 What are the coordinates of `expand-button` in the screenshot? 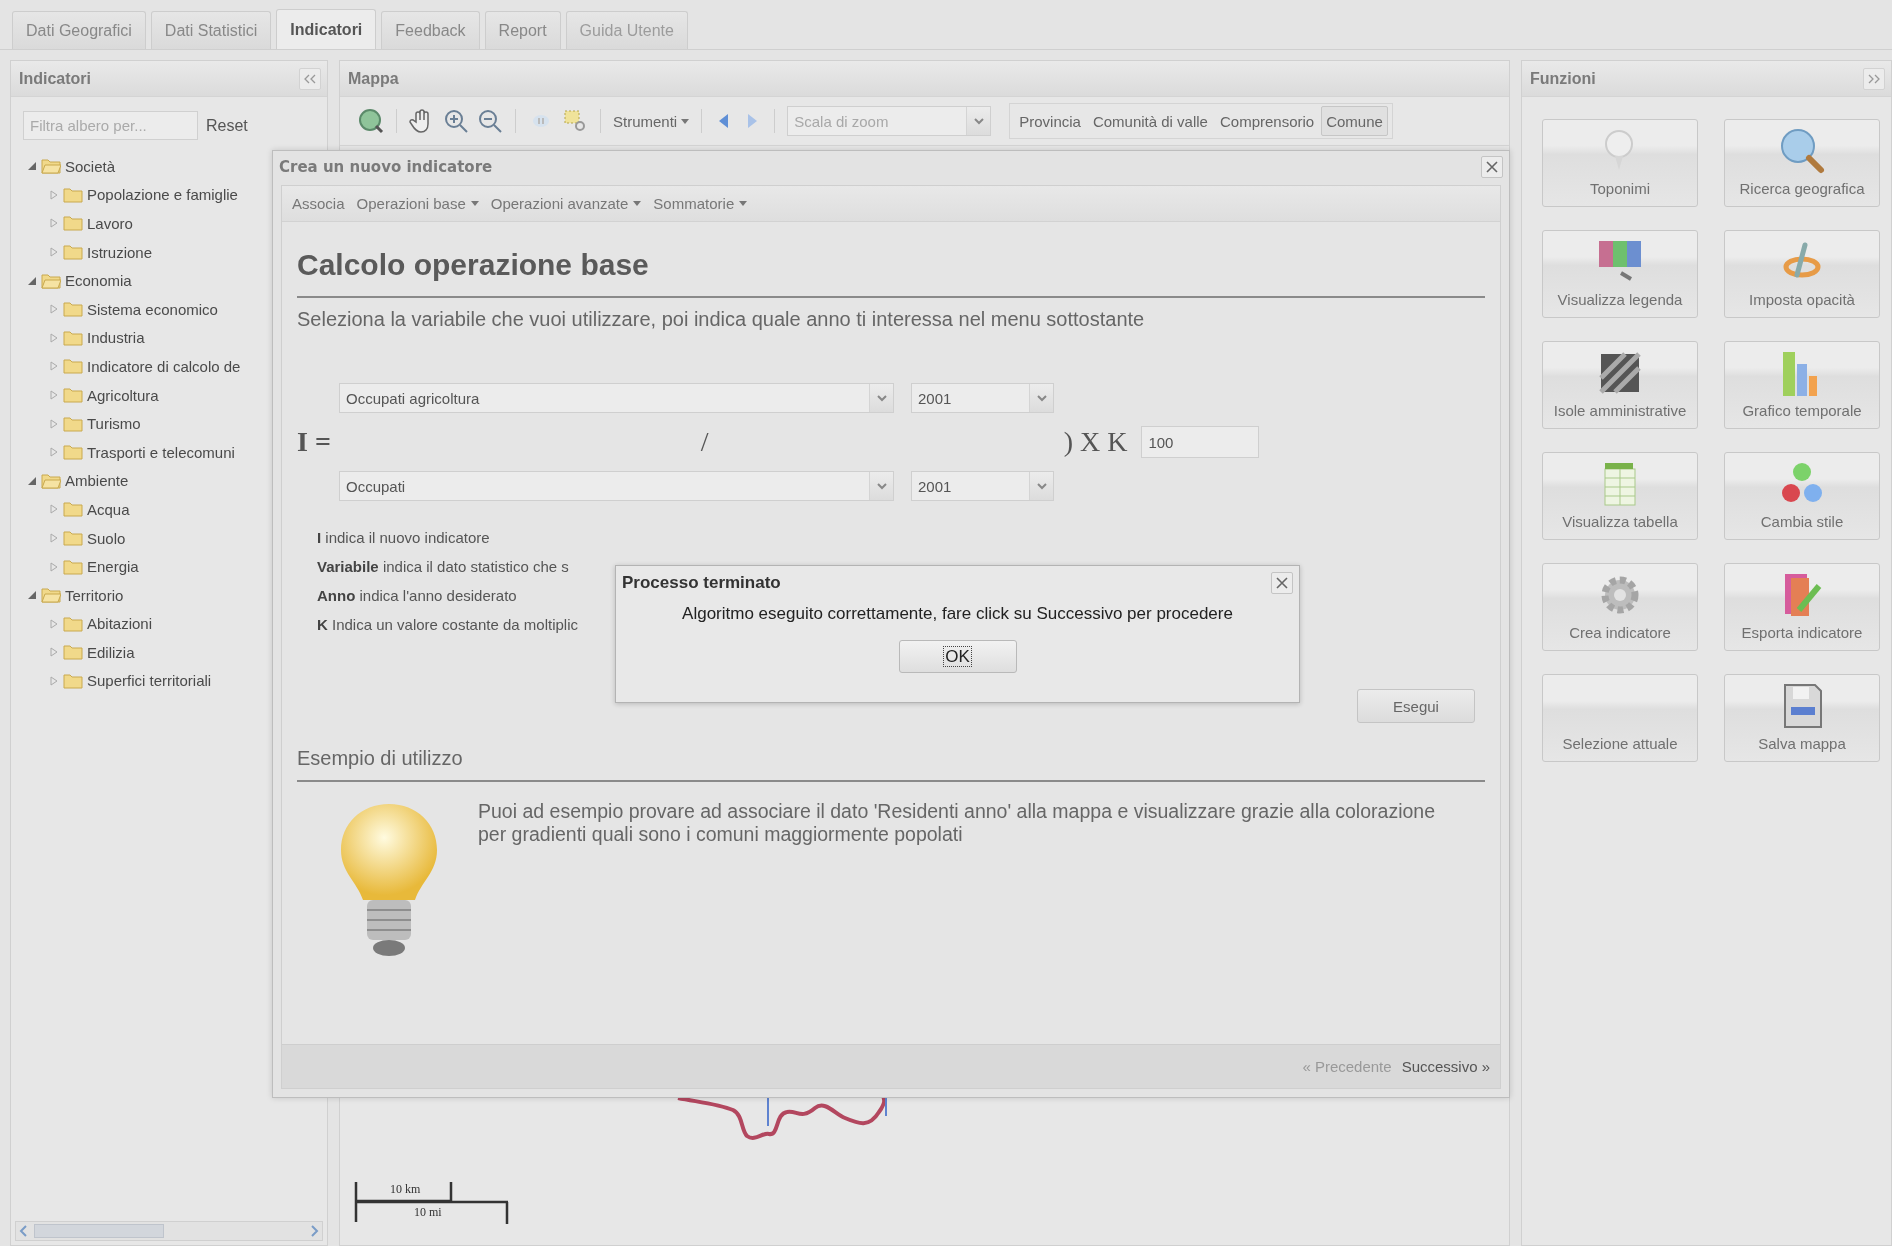 It's located at (1874, 78).